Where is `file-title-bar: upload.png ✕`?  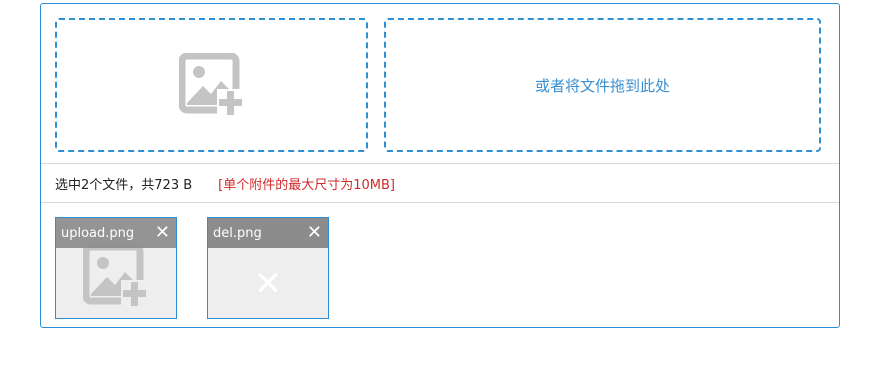
file-title-bar: upload.png ✕ is located at coordinates (116, 233).